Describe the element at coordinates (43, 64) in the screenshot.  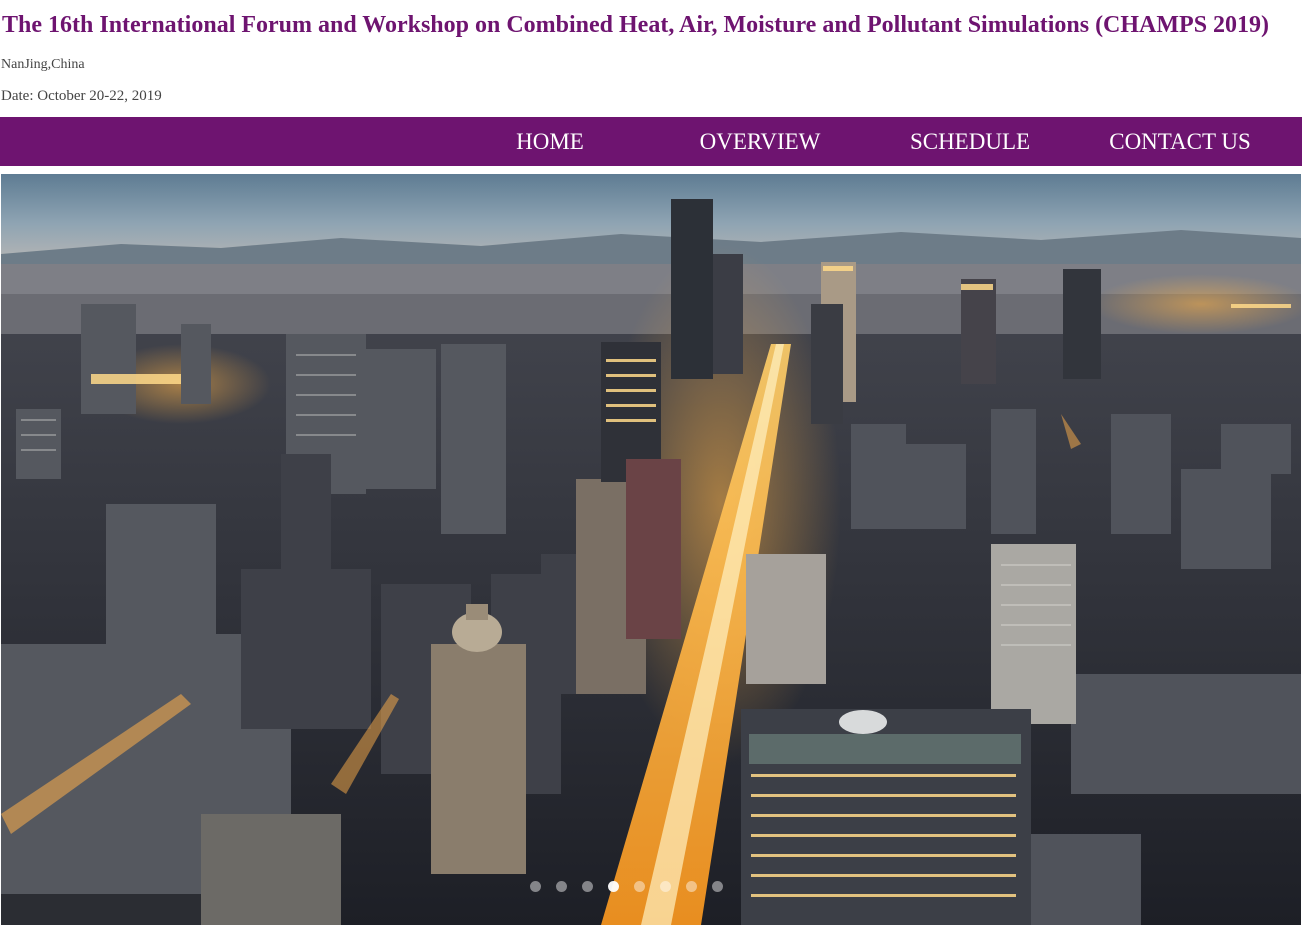
I see `event-location: NanJing,China` at that location.